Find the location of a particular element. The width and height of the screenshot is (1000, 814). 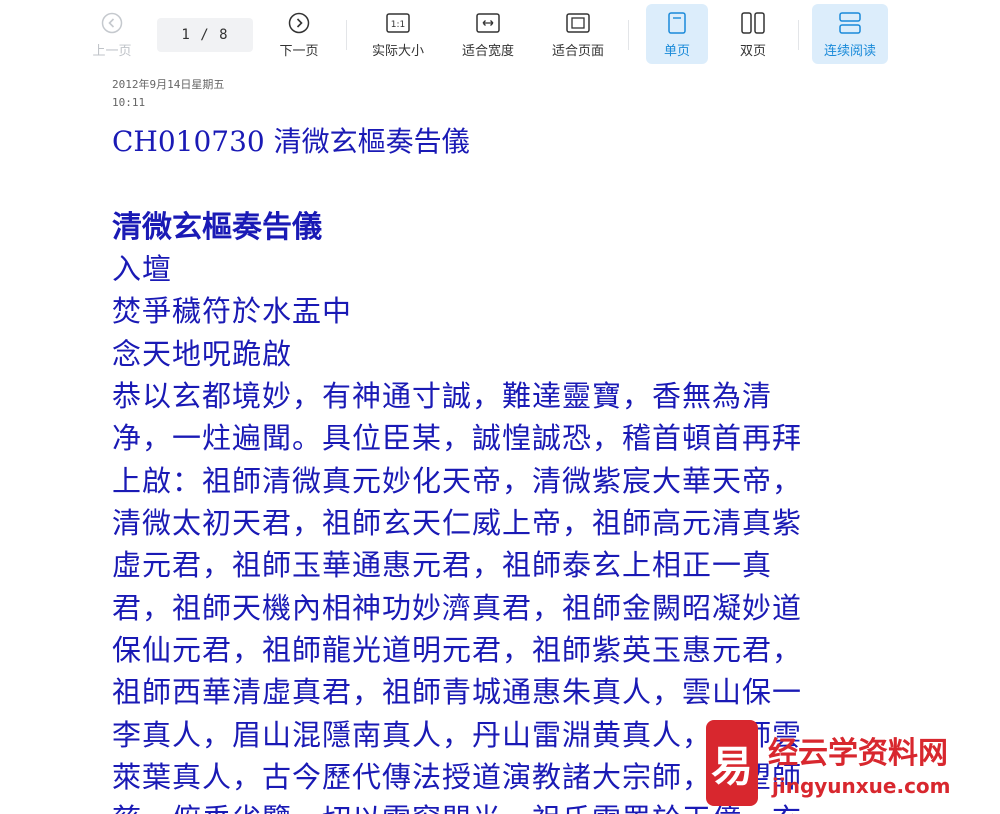

document-date: 2012年9月14日星期五 is located at coordinates (168, 84).